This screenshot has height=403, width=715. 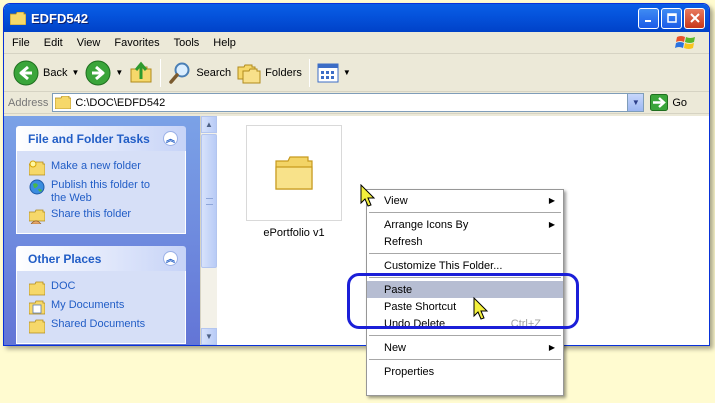 I want to click on menu-tools: Tools, so click(x=186, y=43).